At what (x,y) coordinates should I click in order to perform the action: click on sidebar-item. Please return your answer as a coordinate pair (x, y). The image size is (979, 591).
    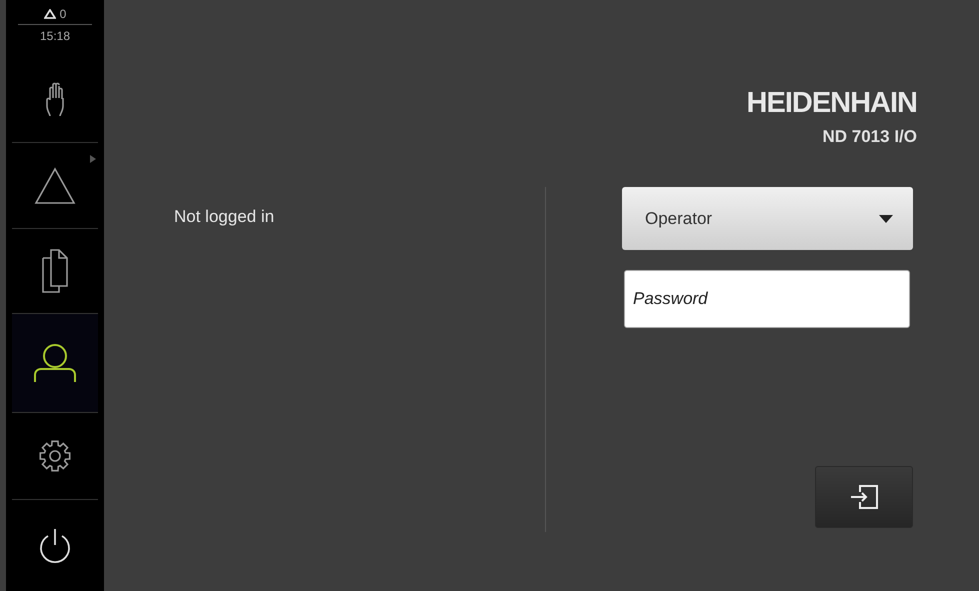
    Looking at the image, I should click on (55, 363).